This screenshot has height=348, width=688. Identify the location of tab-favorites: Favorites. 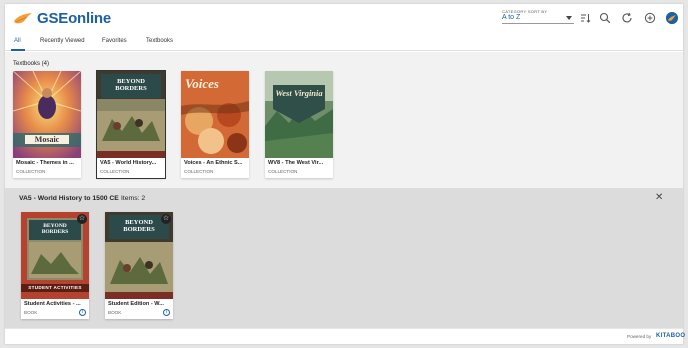
(114, 41).